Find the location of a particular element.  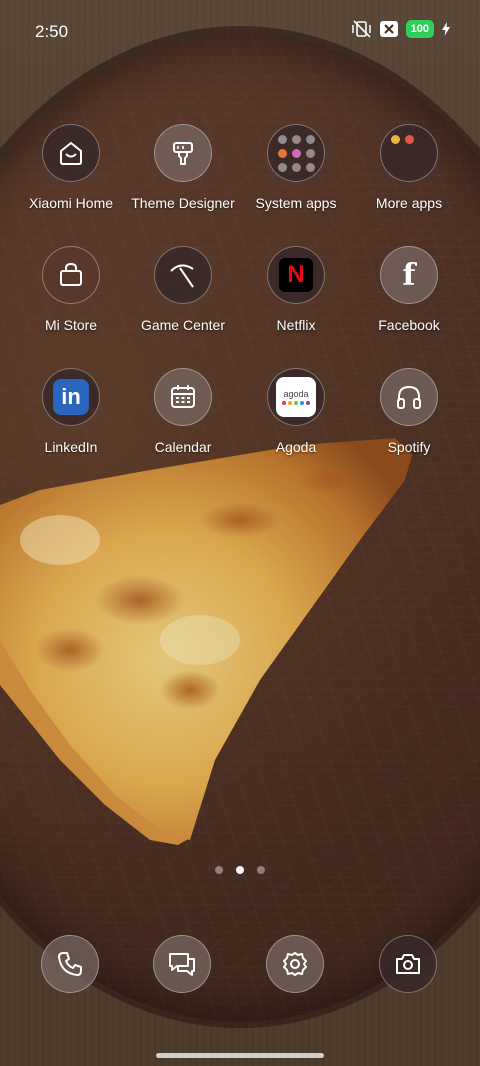

close-box-icon is located at coordinates (388, 29).